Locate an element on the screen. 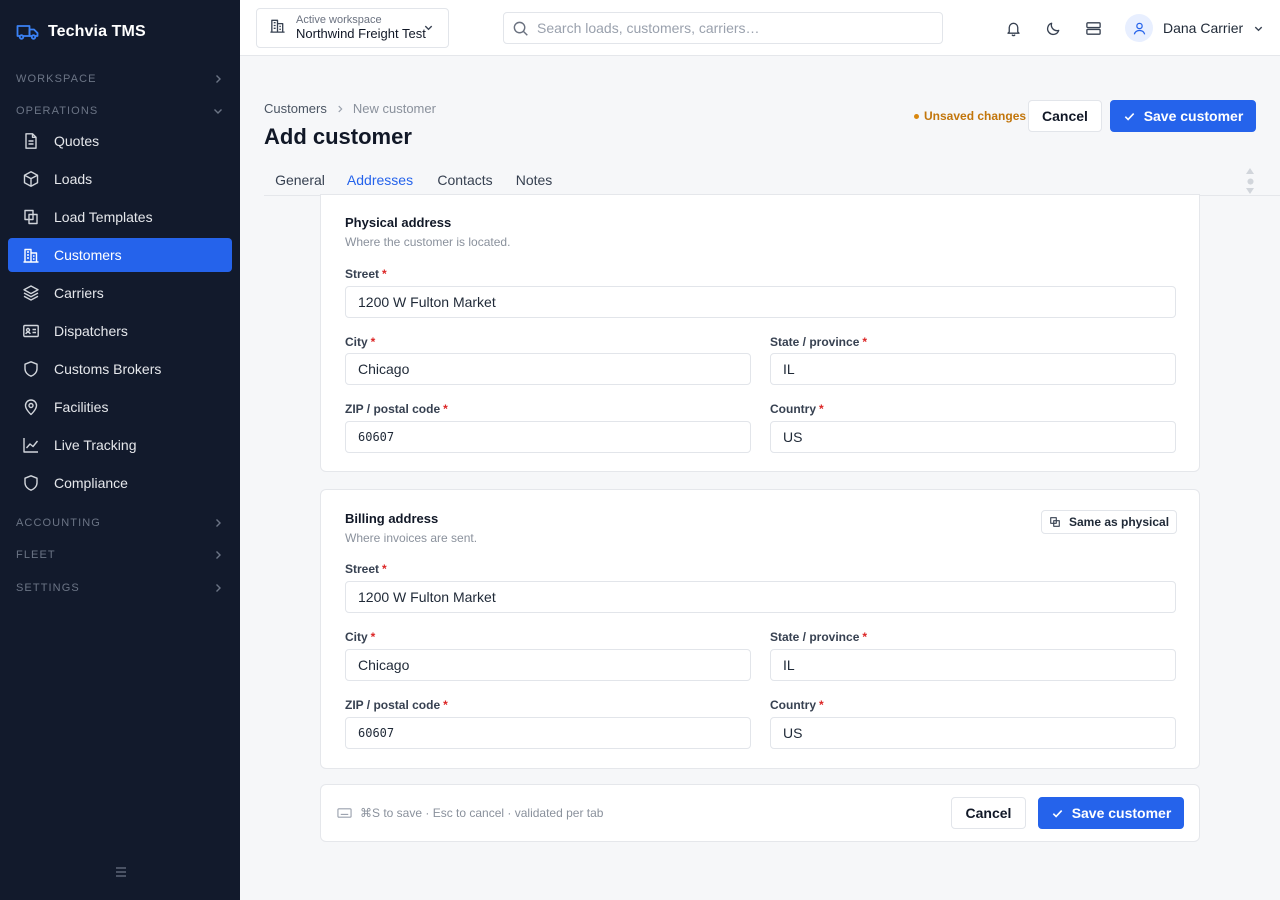 The width and height of the screenshot is (1280, 900). section-label: WORKSPACE is located at coordinates (56, 79).